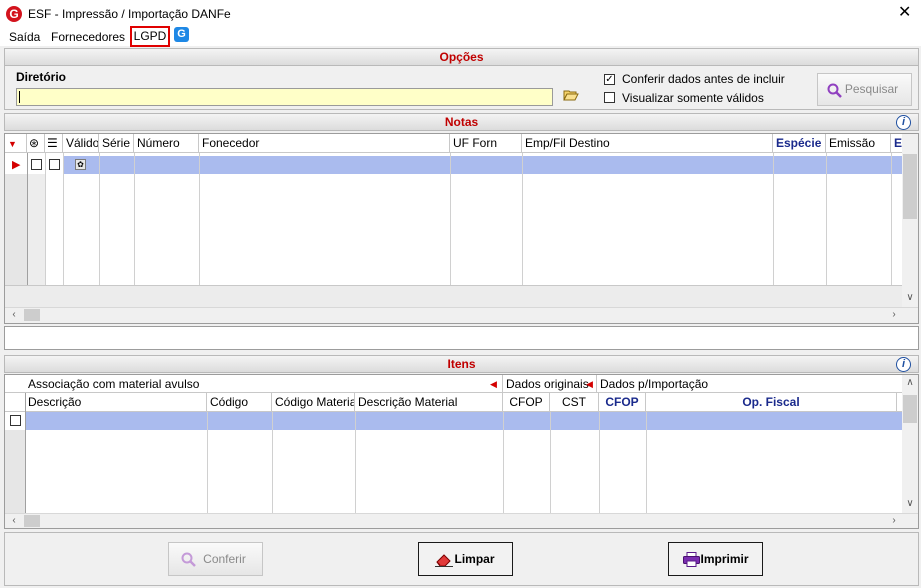 The image size is (921, 588). I want to click on col-numero: Número, so click(166, 143).